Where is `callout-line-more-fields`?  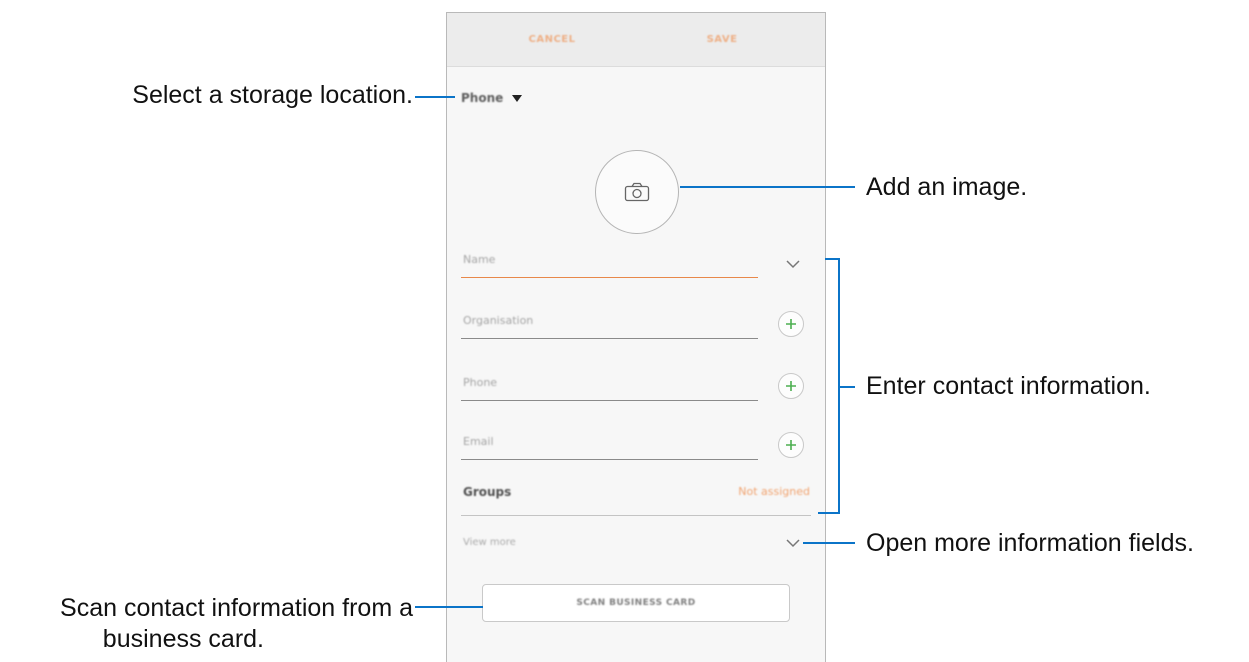
callout-line-more-fields is located at coordinates (829, 543).